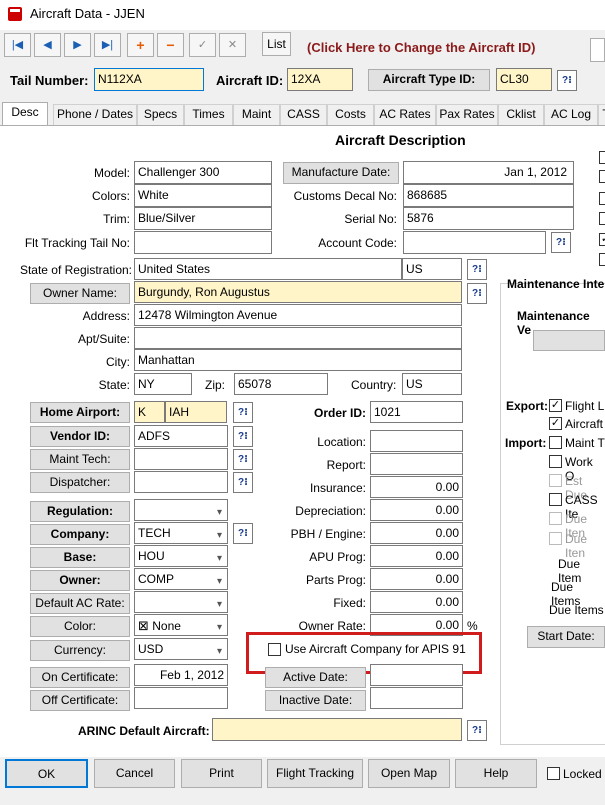 The image size is (605, 805). What do you see at coordinates (80, 650) in the screenshot?
I see `currency-button: Currency:` at bounding box center [80, 650].